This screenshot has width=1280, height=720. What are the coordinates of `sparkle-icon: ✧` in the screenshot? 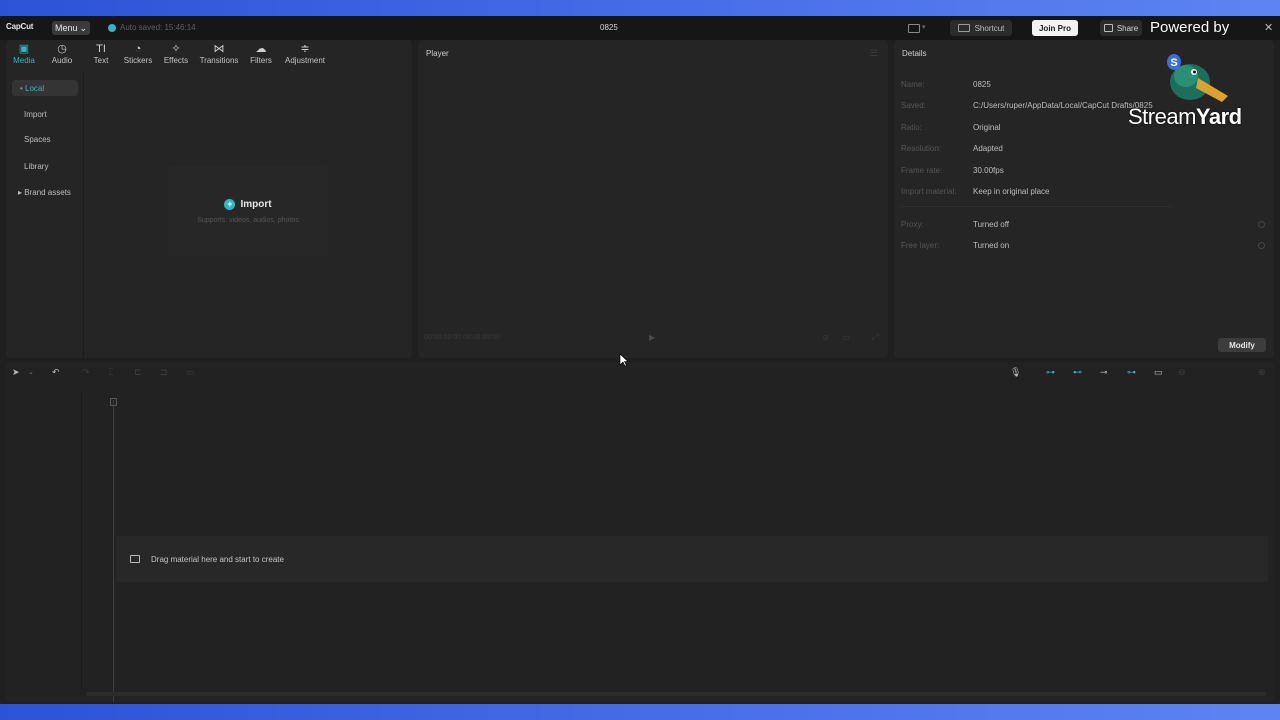 It's located at (176, 49).